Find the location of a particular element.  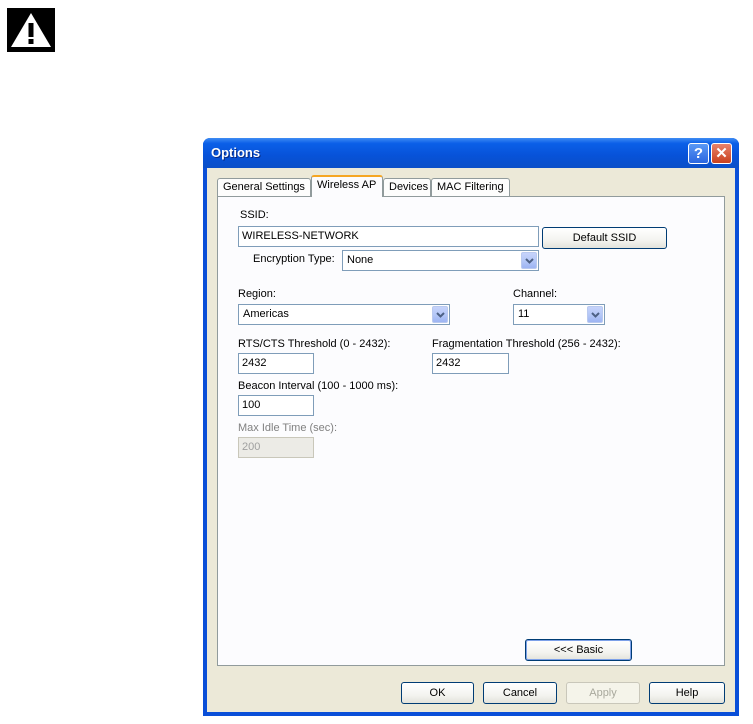

channel-label: Channel: is located at coordinates (535, 294).